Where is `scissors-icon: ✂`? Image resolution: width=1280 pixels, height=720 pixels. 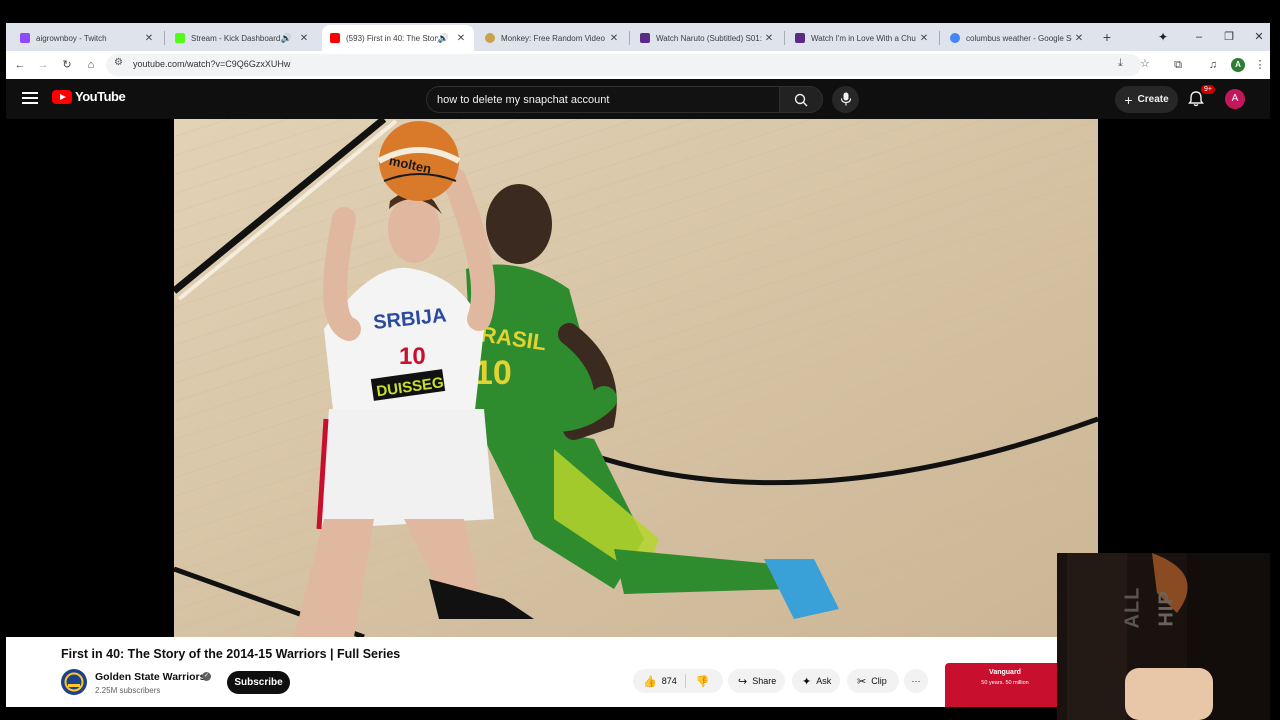 scissors-icon: ✂ is located at coordinates (862, 681).